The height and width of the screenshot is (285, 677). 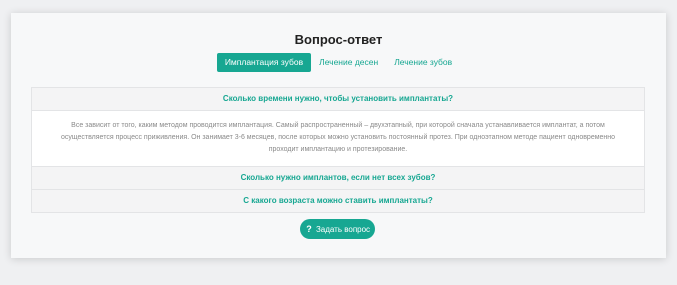 What do you see at coordinates (348, 62) in the screenshot?
I see `tab-gum-treatment: Лечение десен` at bounding box center [348, 62].